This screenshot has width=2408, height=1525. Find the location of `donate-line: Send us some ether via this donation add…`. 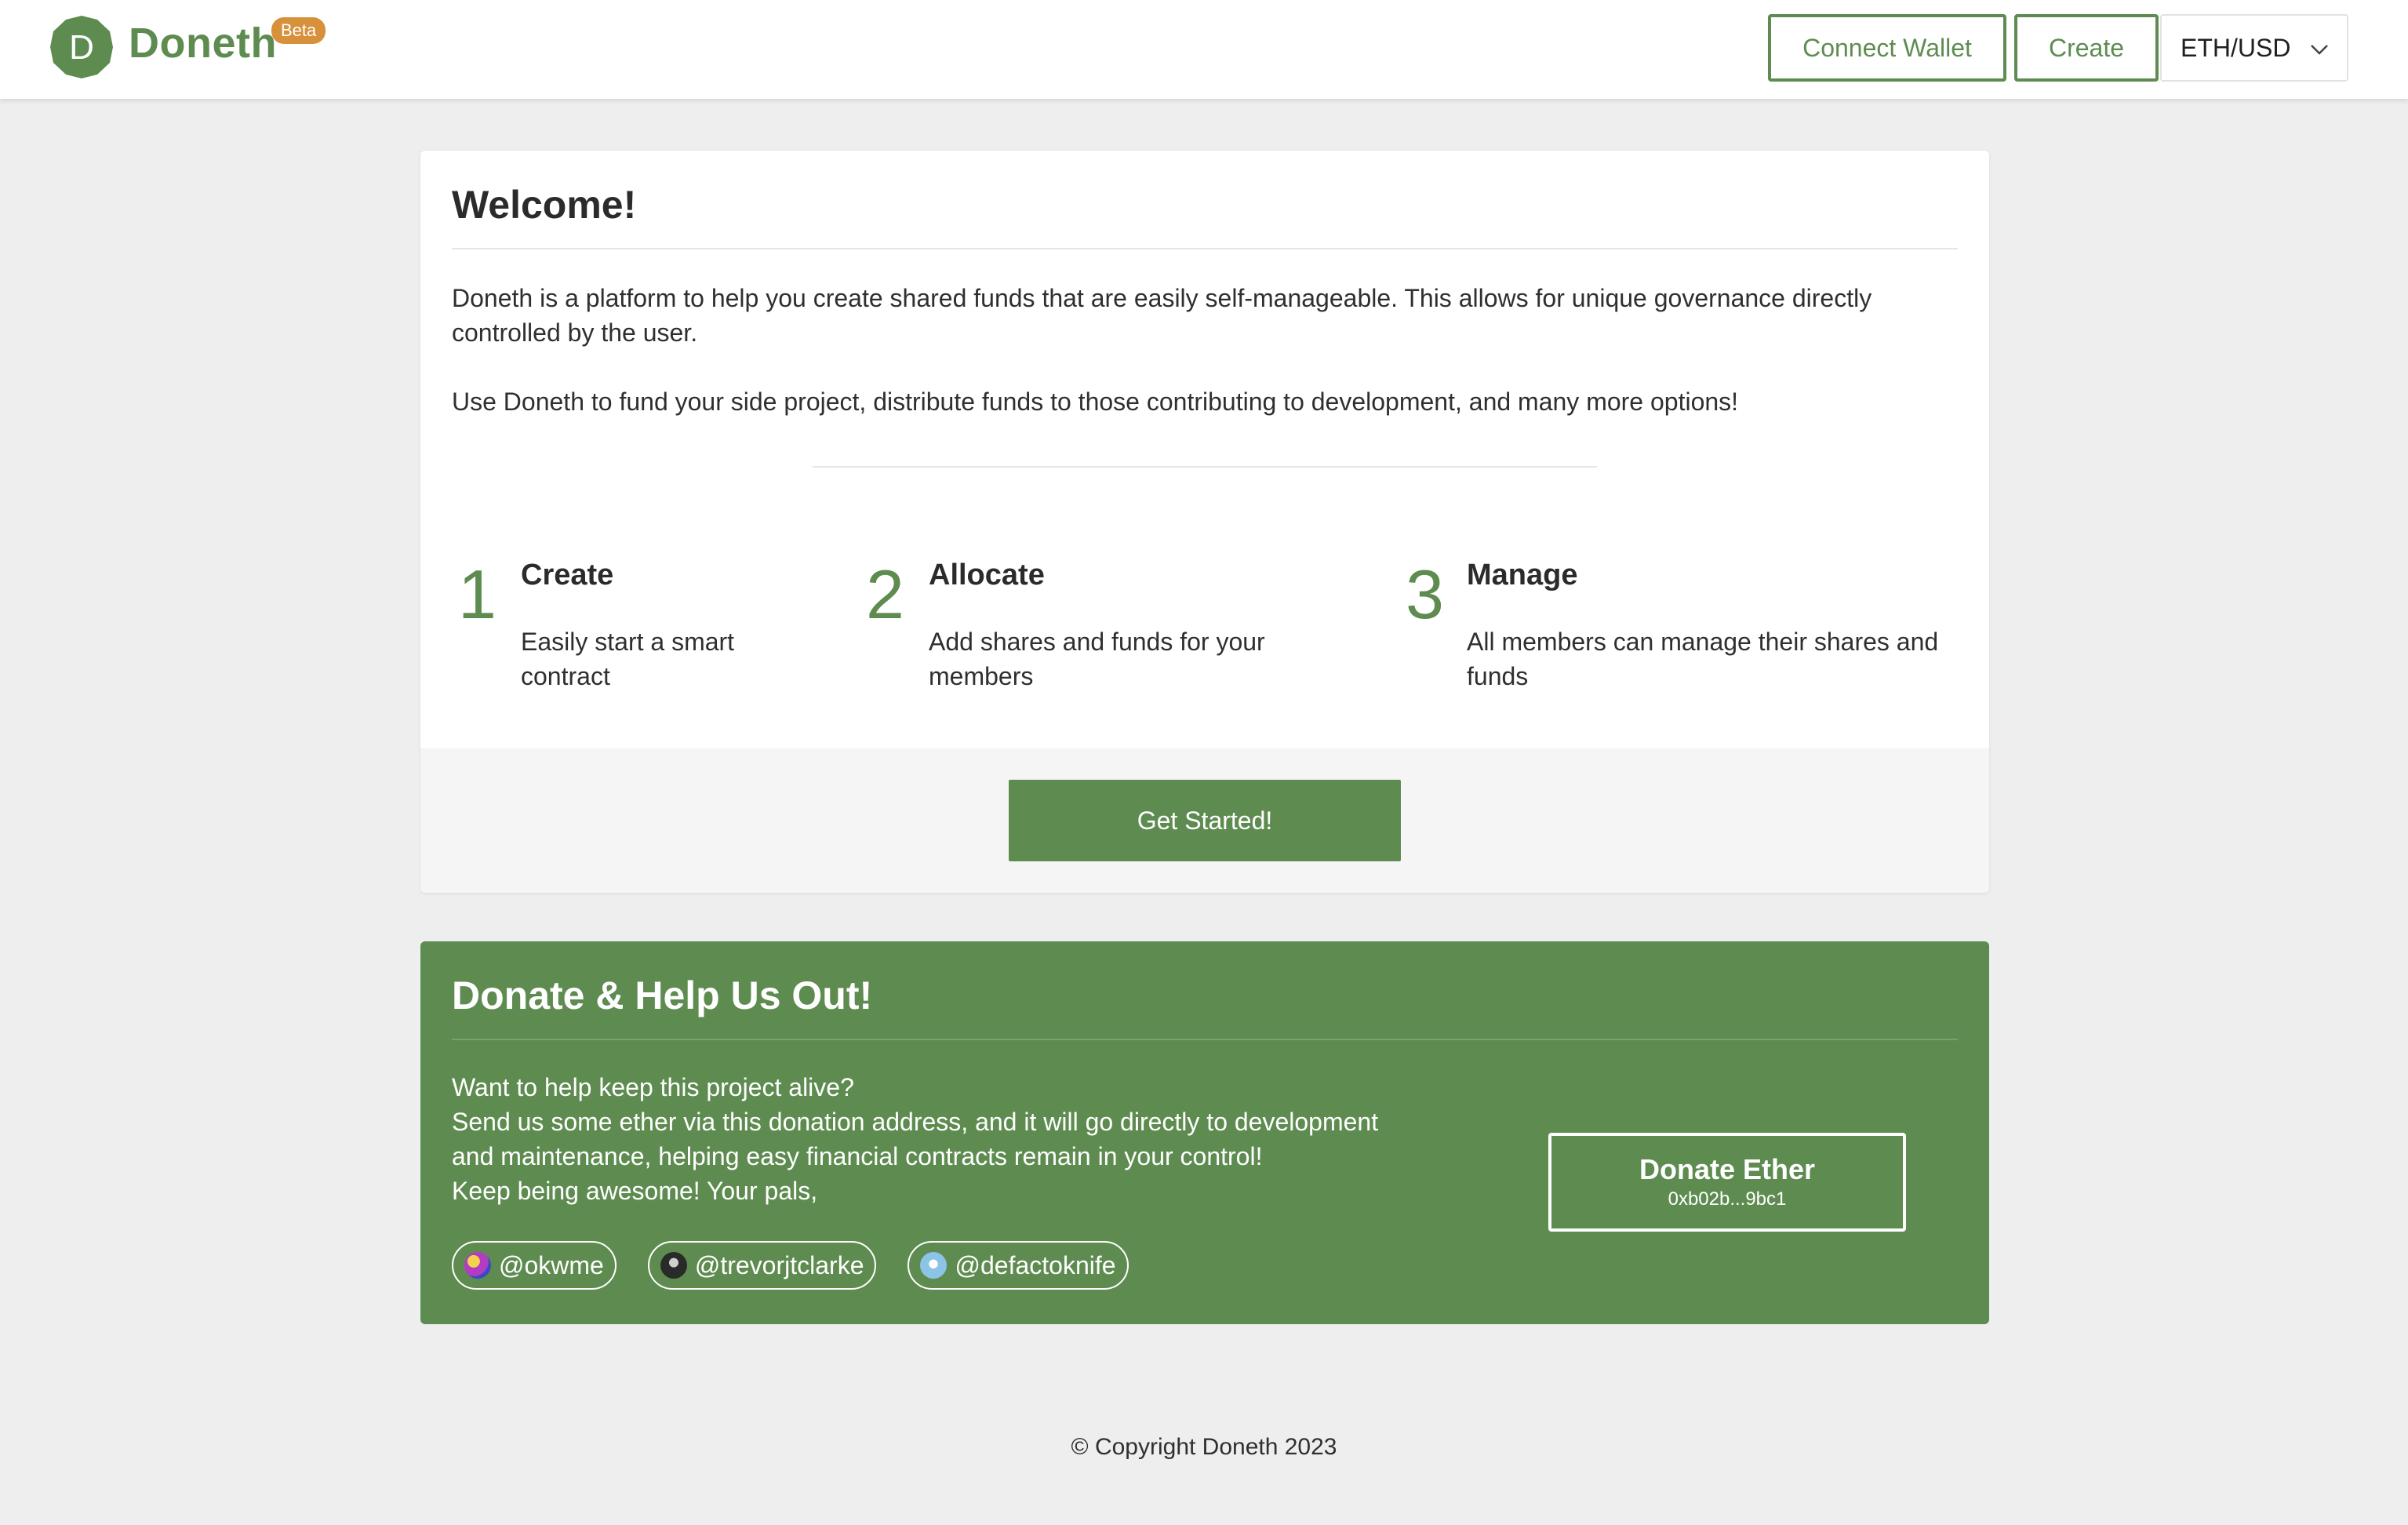

donate-line: Send us some ether via this donation add… is located at coordinates (915, 1139).